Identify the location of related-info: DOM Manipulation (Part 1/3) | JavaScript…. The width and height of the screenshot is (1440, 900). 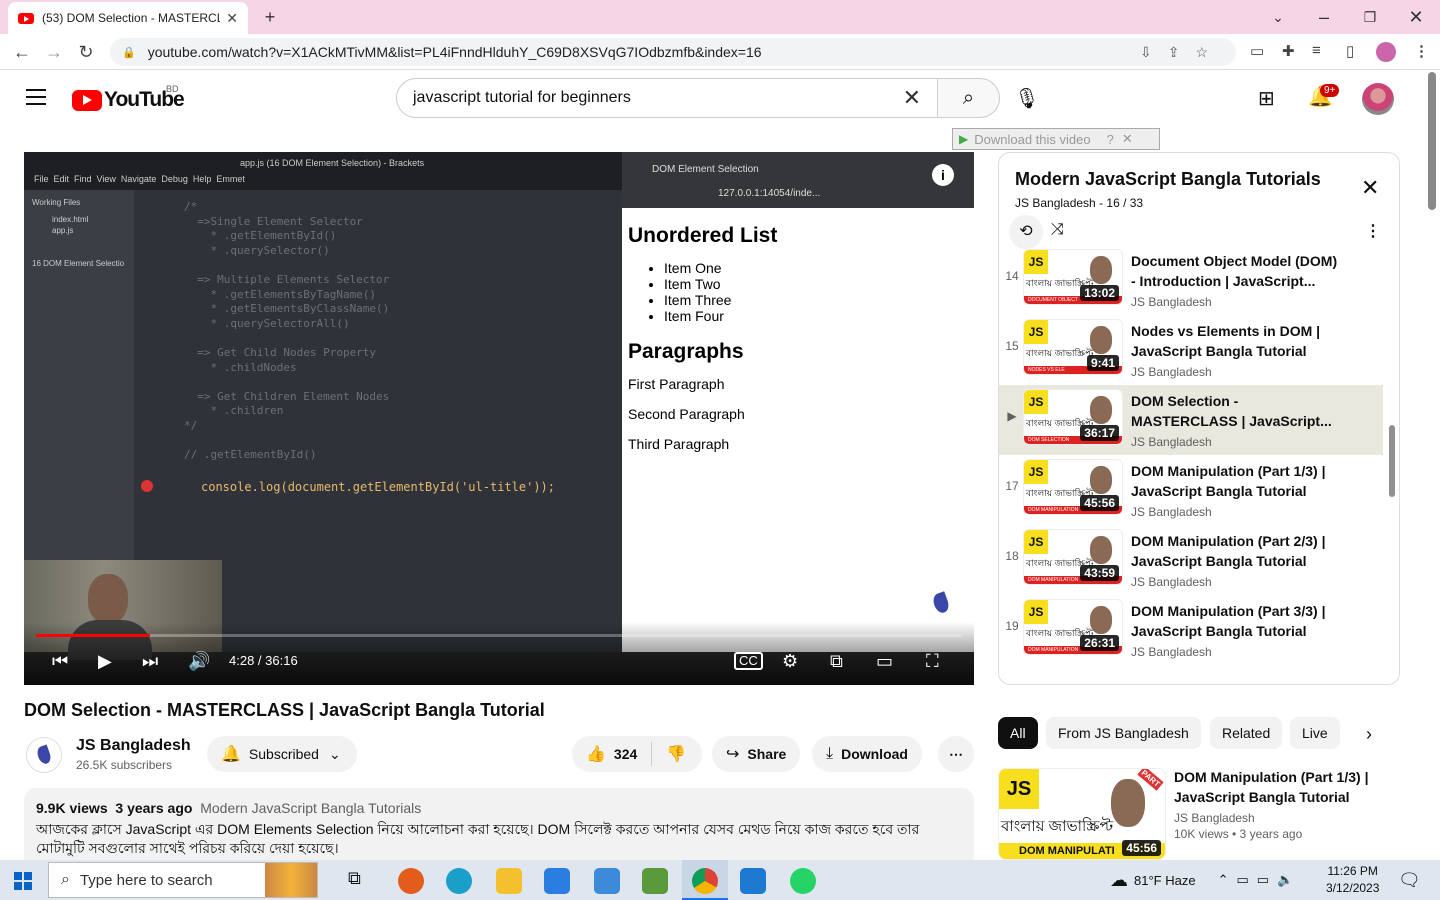
(1279, 804).